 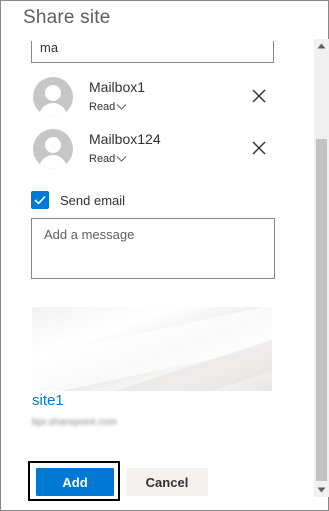 I want to click on add-button: Add, so click(x=75, y=482).